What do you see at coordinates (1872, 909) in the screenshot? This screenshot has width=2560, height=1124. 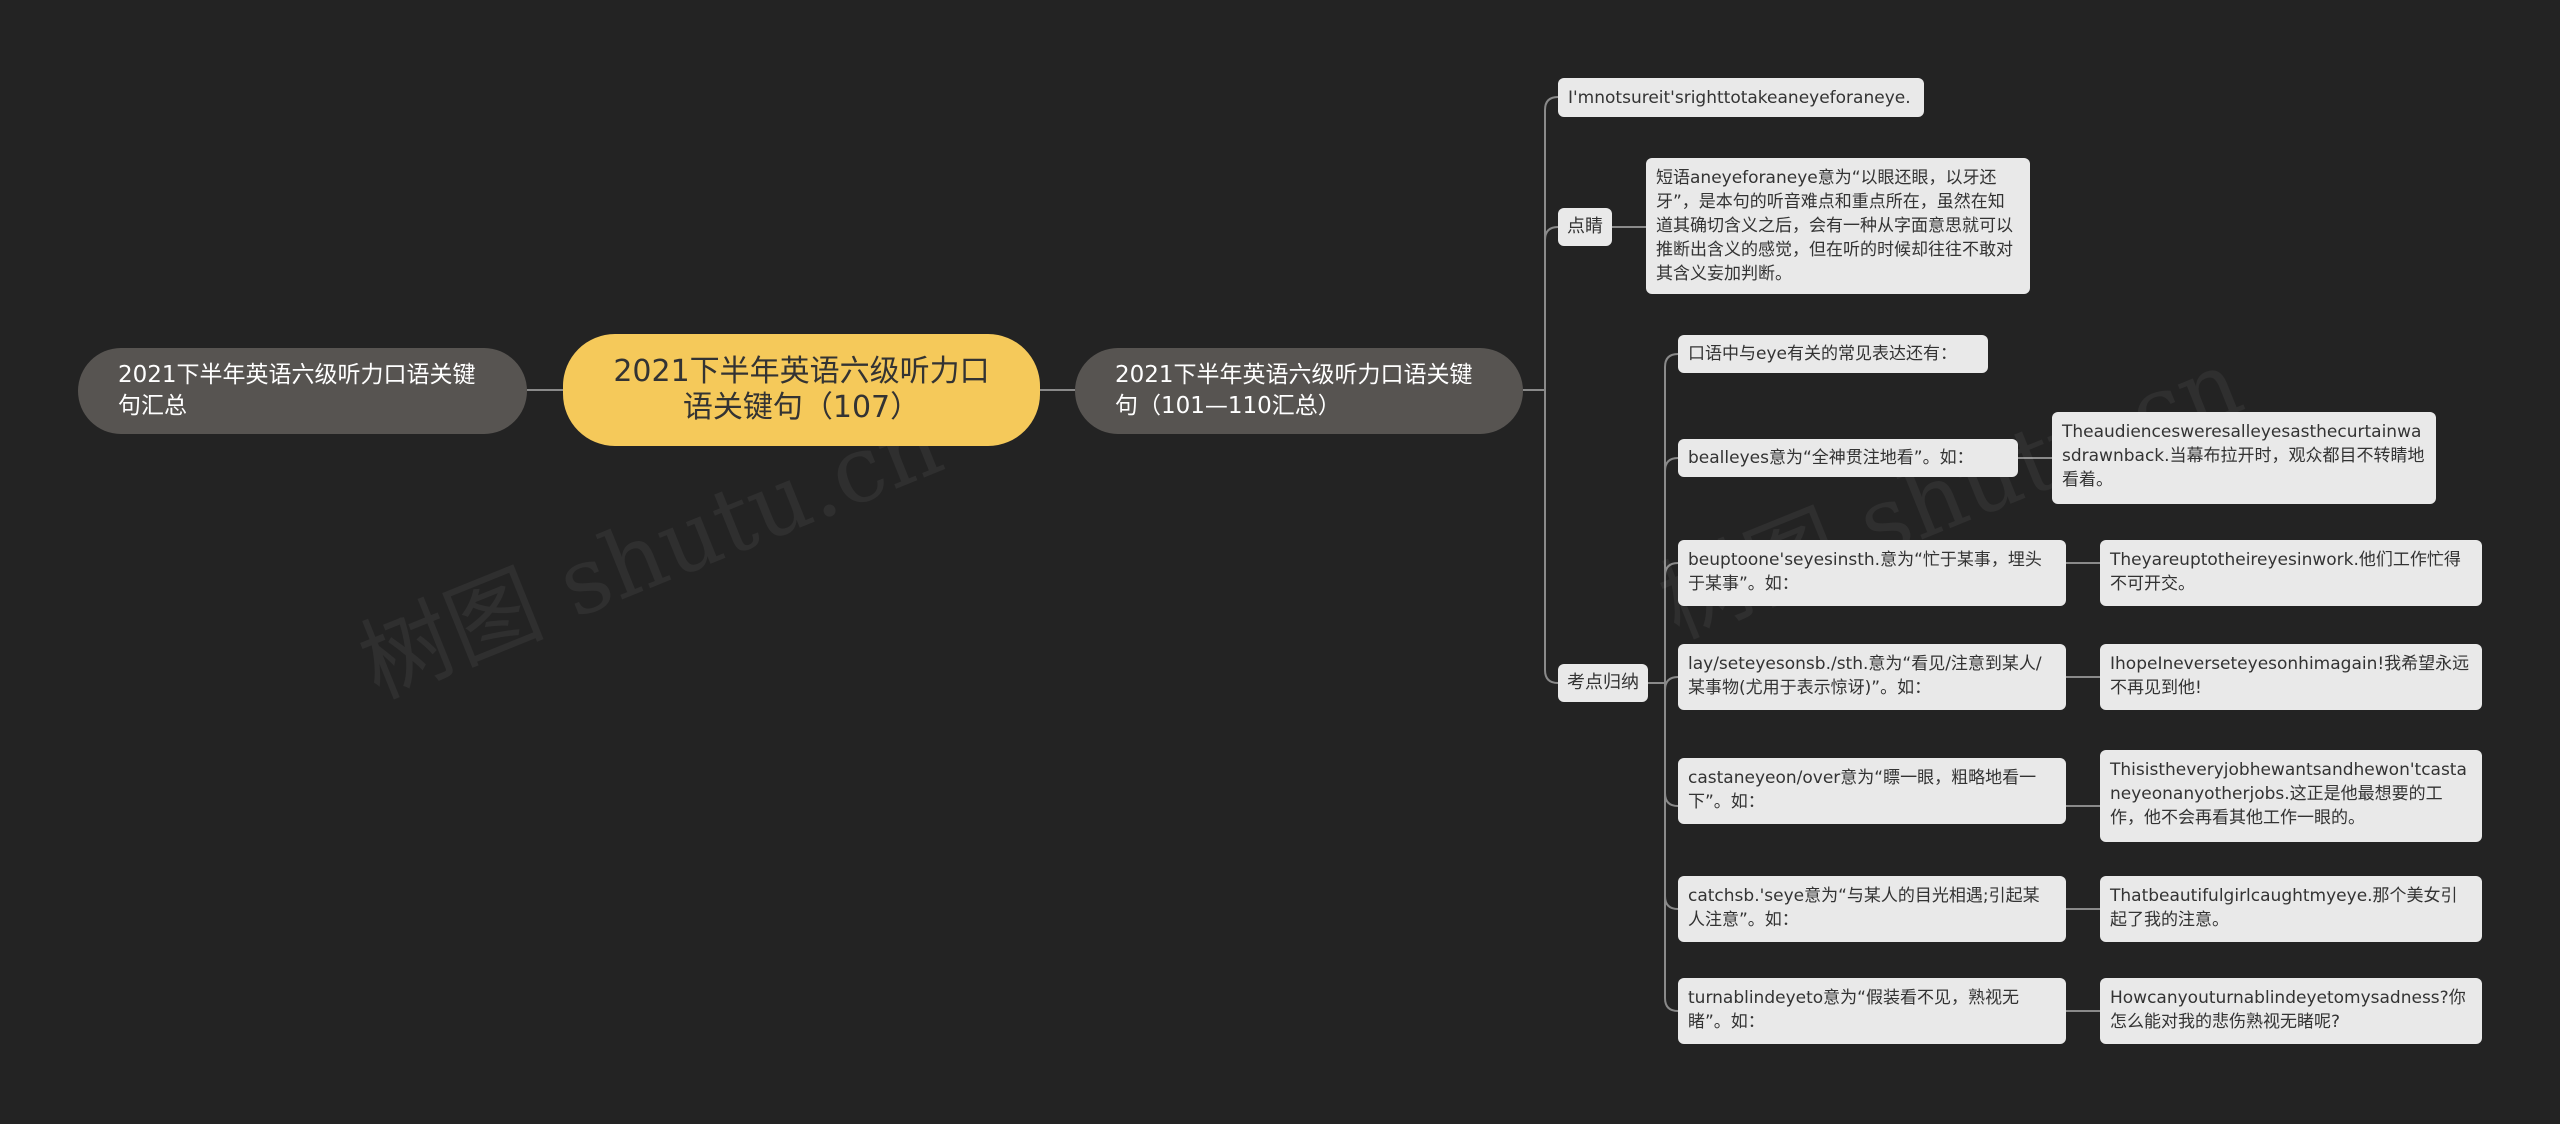 I see `phrase-node: catchsb.'seye意为“与某人的目光相遇;引起某人注意”。如：` at bounding box center [1872, 909].